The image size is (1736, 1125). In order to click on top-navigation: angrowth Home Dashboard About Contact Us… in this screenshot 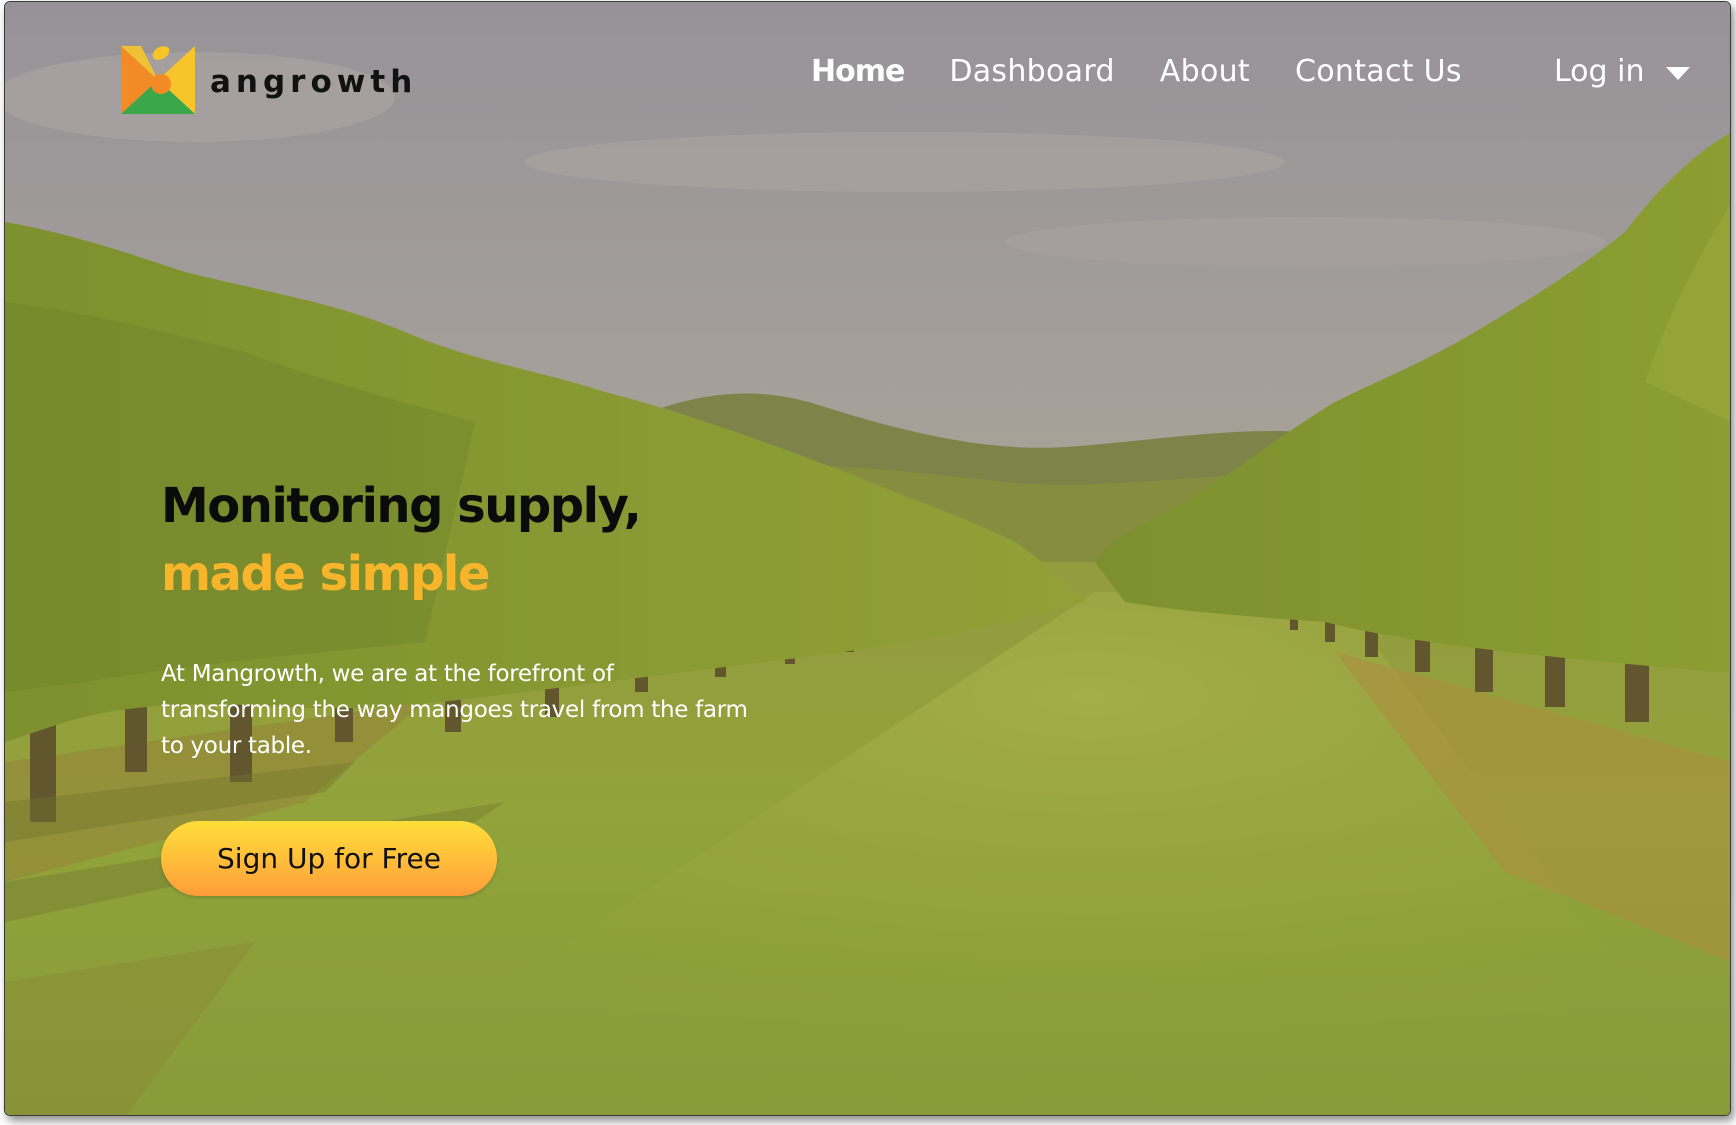, I will do `click(867, 77)`.